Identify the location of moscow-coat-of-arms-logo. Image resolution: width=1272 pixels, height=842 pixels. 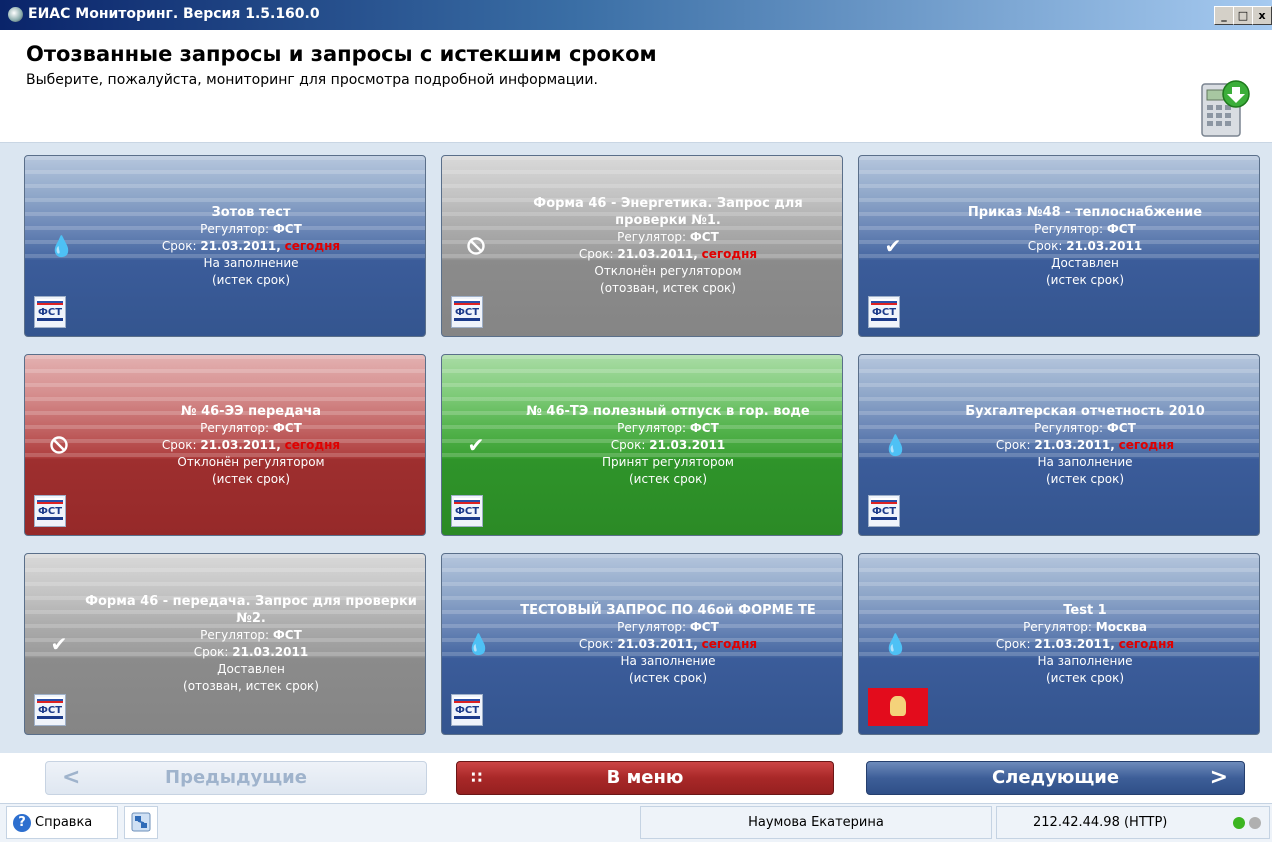
(898, 707).